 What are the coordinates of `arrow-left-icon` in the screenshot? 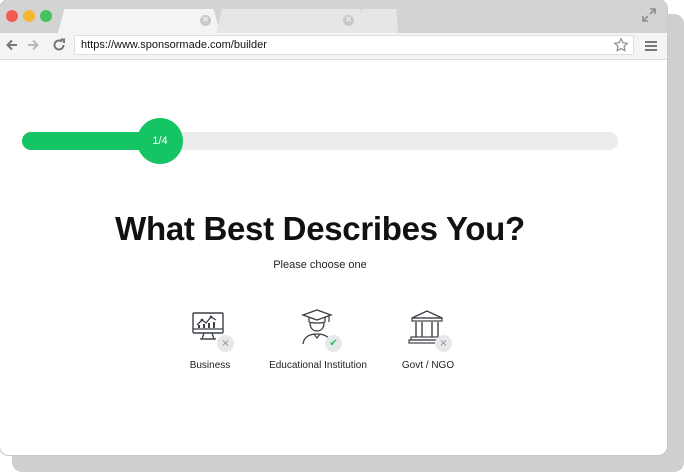 It's located at (12, 45).